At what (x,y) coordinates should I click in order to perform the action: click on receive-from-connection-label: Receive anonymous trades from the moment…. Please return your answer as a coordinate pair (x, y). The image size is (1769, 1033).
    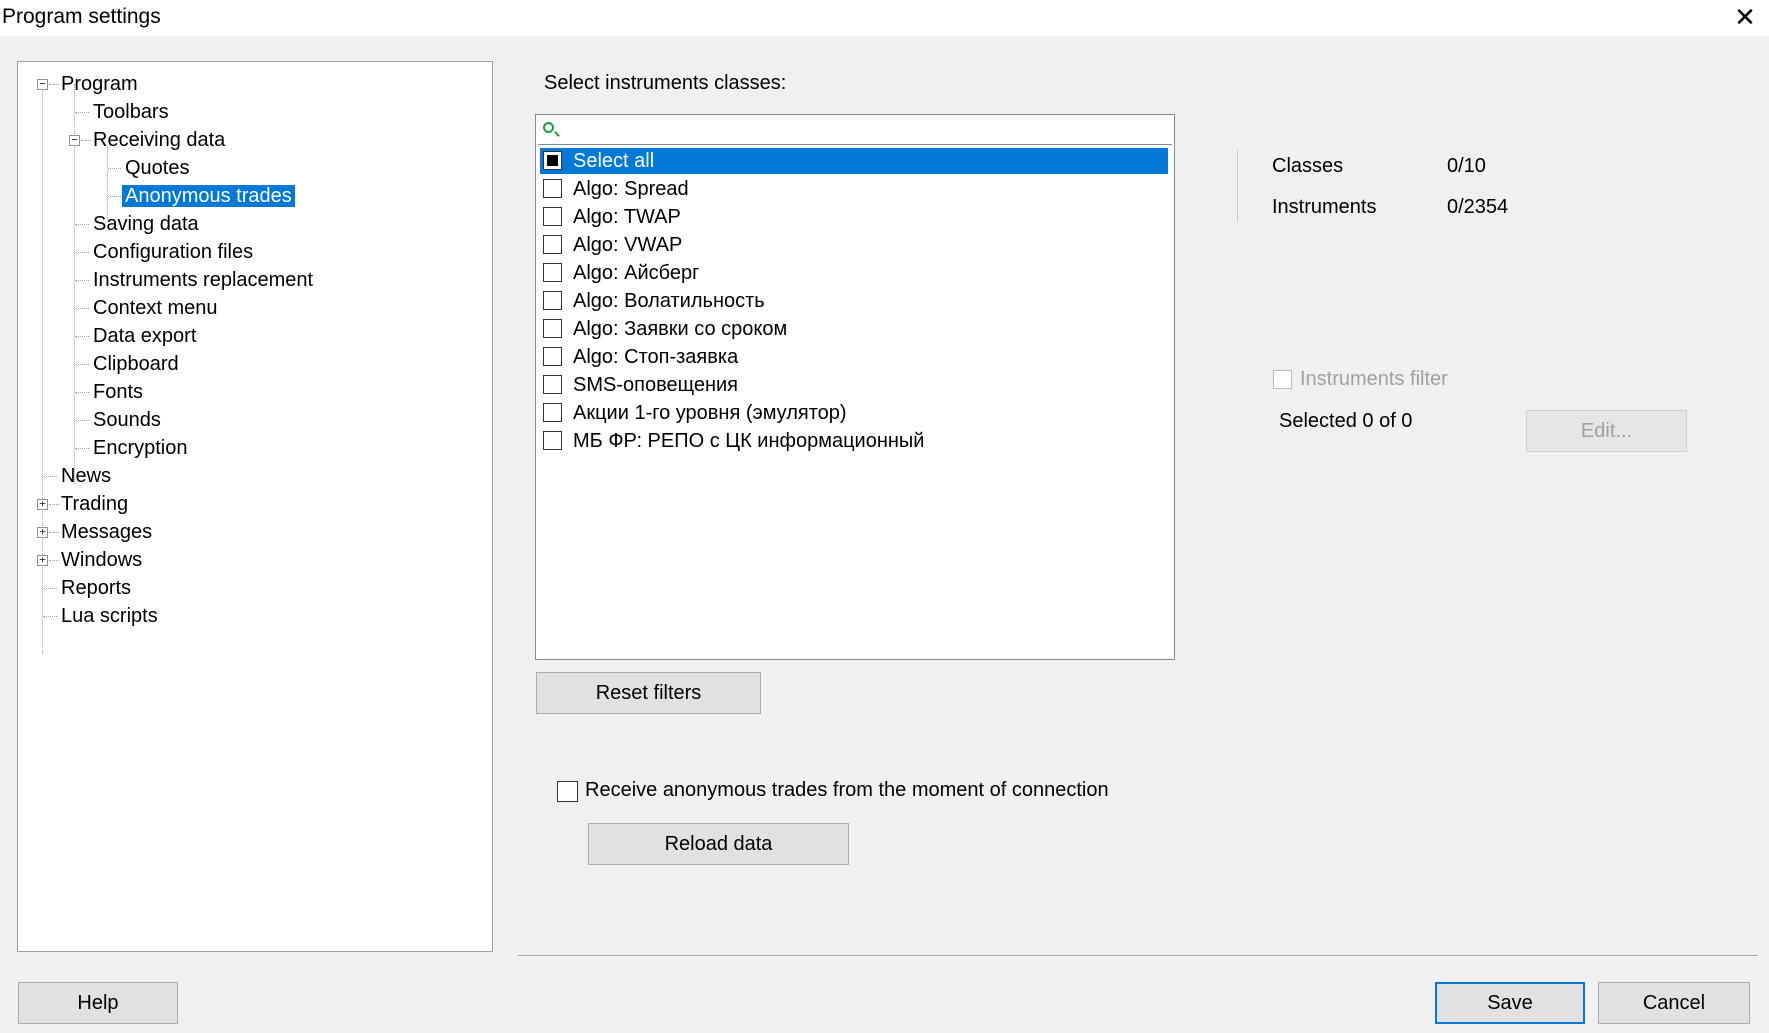
    Looking at the image, I should click on (847, 790).